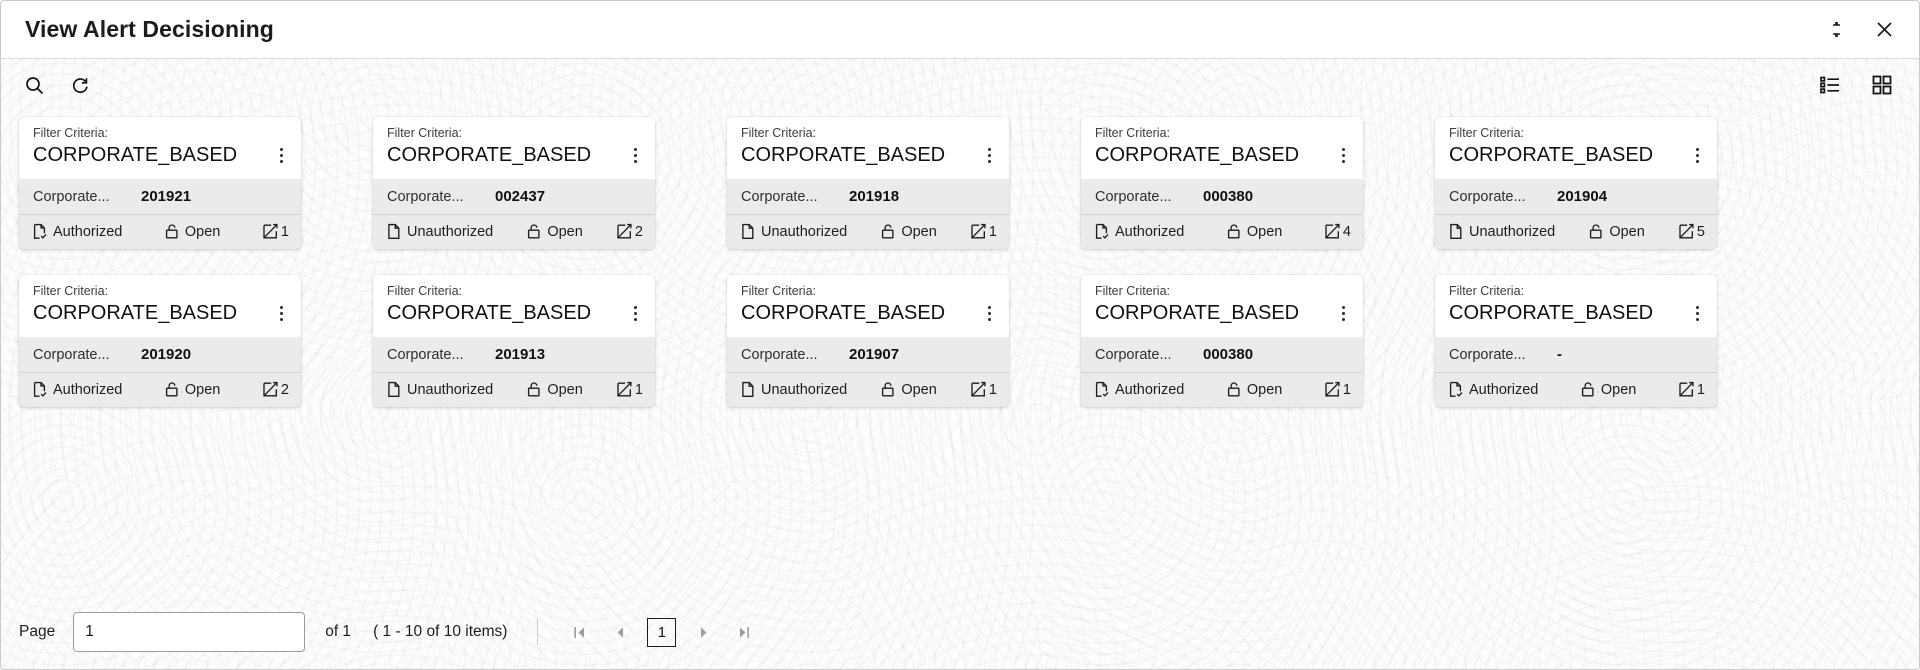 Image resolution: width=1920 pixels, height=670 pixels. Describe the element at coordinates (703, 632) in the screenshot. I see `next-page-icon` at that location.